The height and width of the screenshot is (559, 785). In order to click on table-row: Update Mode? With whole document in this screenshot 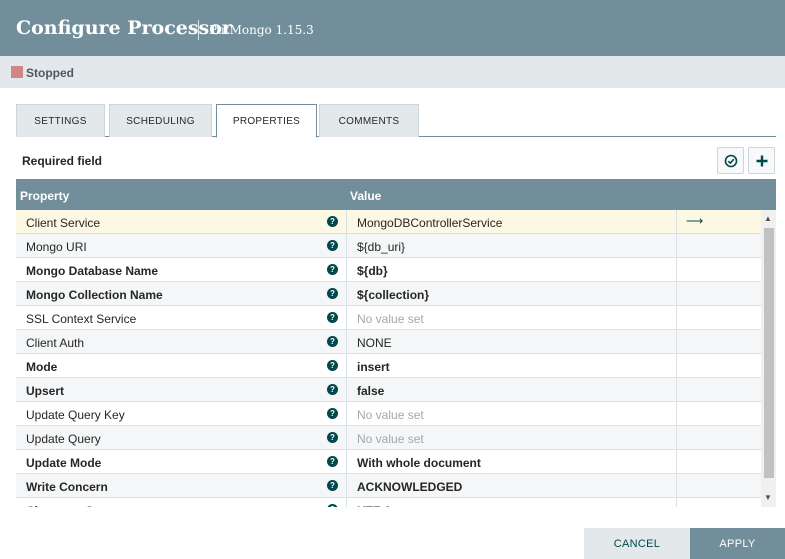, I will do `click(388, 462)`.